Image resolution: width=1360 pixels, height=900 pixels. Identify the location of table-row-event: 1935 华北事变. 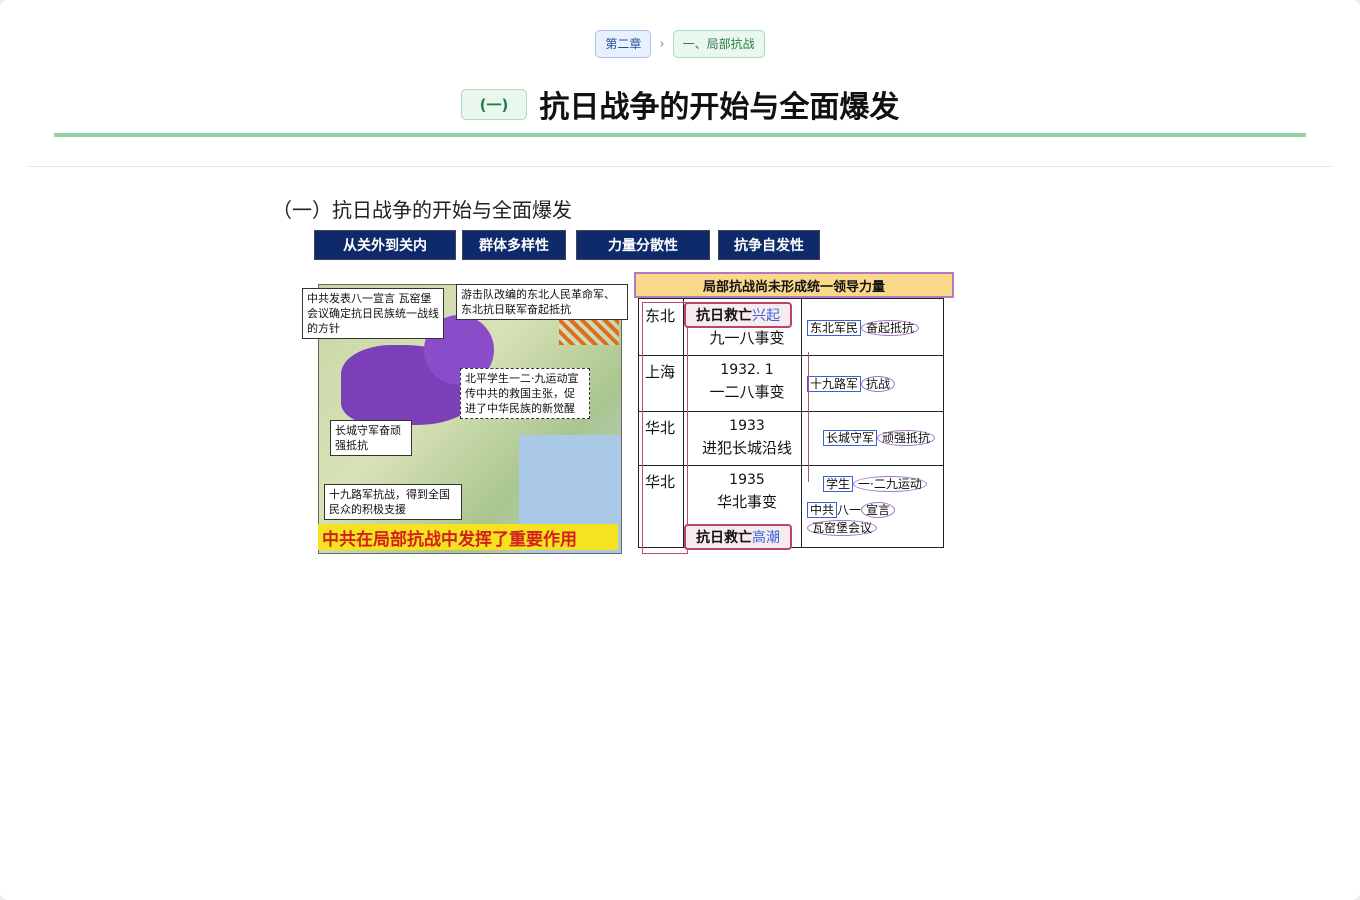
(746, 491).